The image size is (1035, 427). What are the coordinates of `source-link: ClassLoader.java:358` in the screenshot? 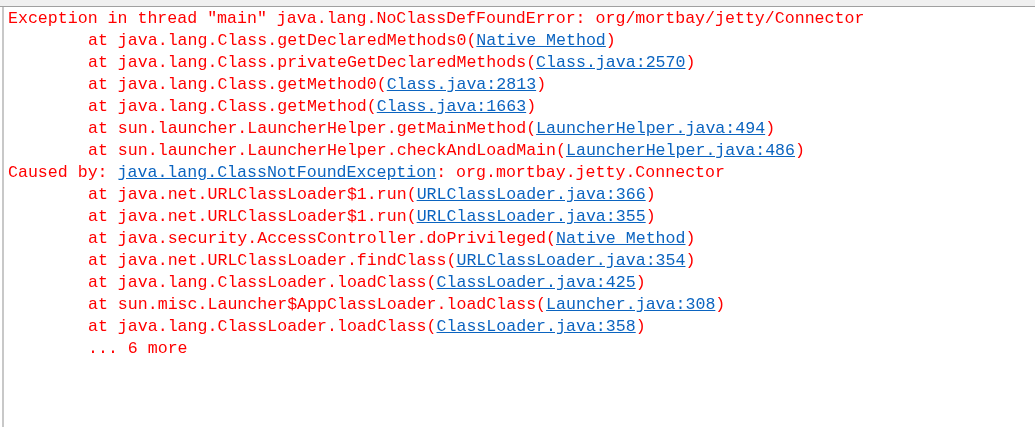 It's located at (536, 326).